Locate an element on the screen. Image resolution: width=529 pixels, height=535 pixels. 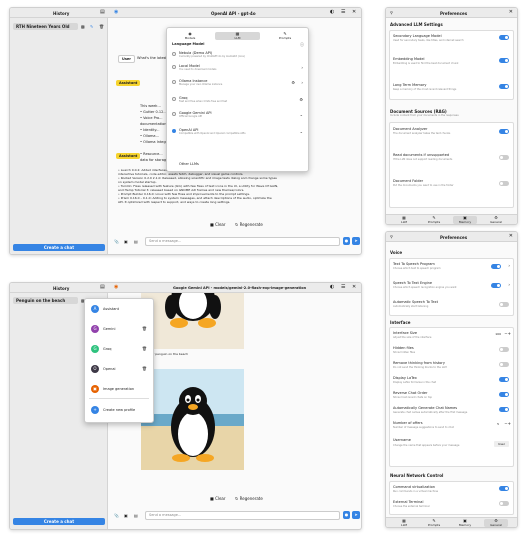
offers-value: 5 is located at coordinates (498, 424).